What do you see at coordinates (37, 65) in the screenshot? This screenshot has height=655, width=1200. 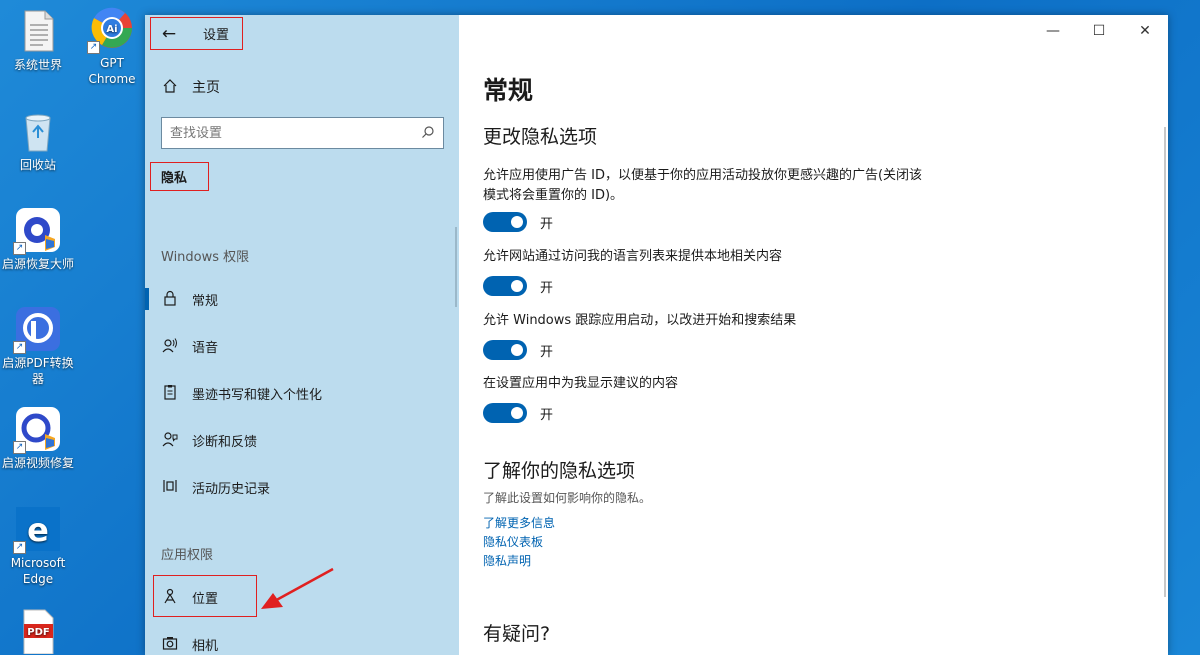 I see `desktop-icon-label: 系统世界` at bounding box center [37, 65].